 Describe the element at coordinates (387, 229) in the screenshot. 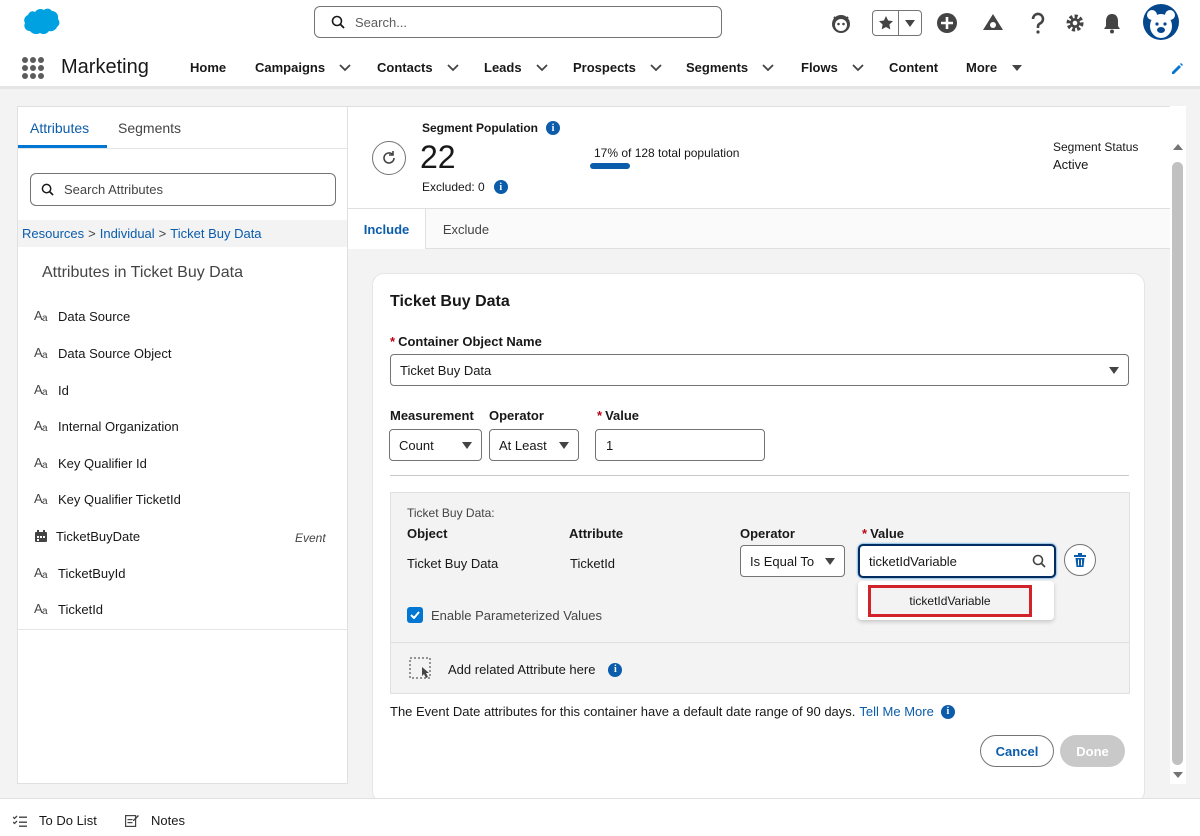

I see `tab-include: Include` at that location.